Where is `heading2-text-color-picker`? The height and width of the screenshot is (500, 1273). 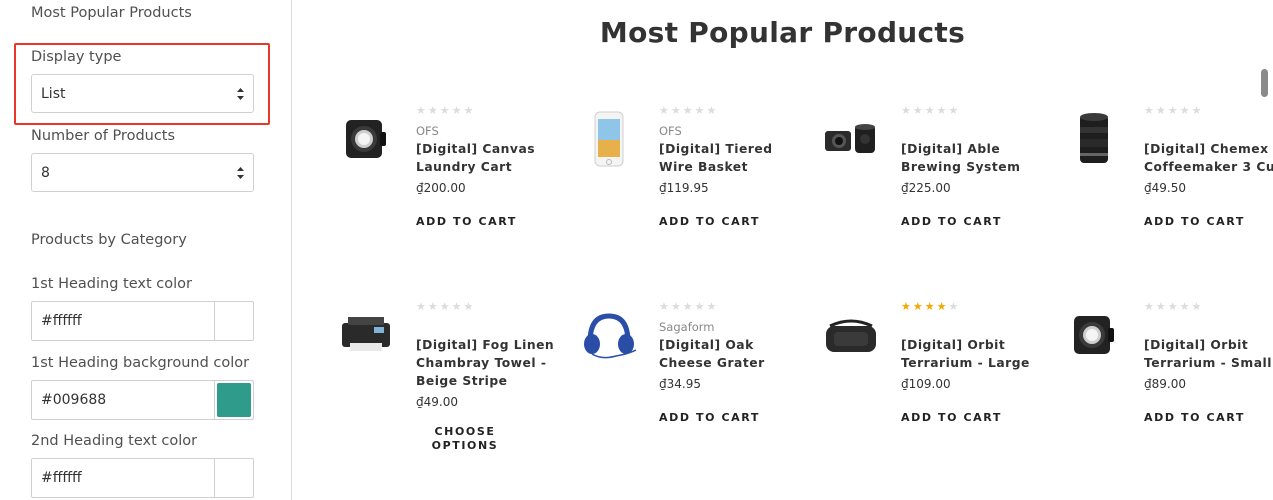 heading2-text-color-picker is located at coordinates (234, 478).